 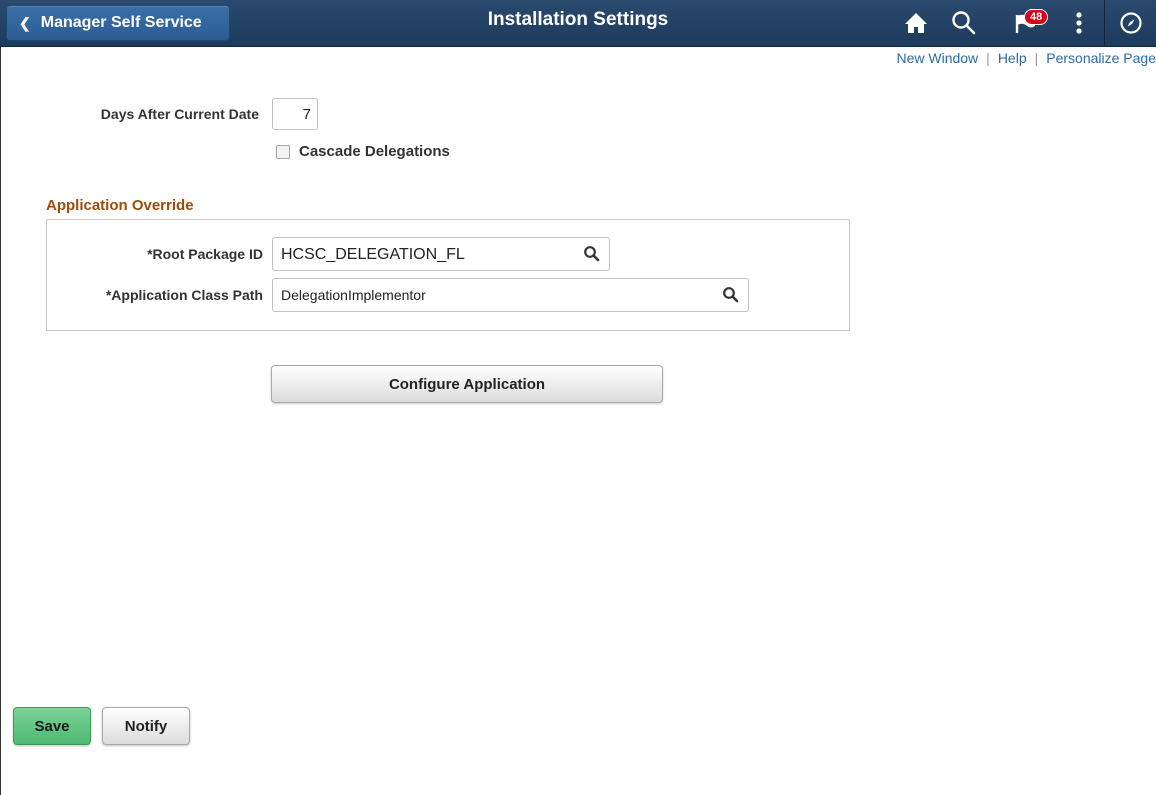 What do you see at coordinates (374, 151) in the screenshot?
I see `cascade-delegations-label: Cascade Delegations` at bounding box center [374, 151].